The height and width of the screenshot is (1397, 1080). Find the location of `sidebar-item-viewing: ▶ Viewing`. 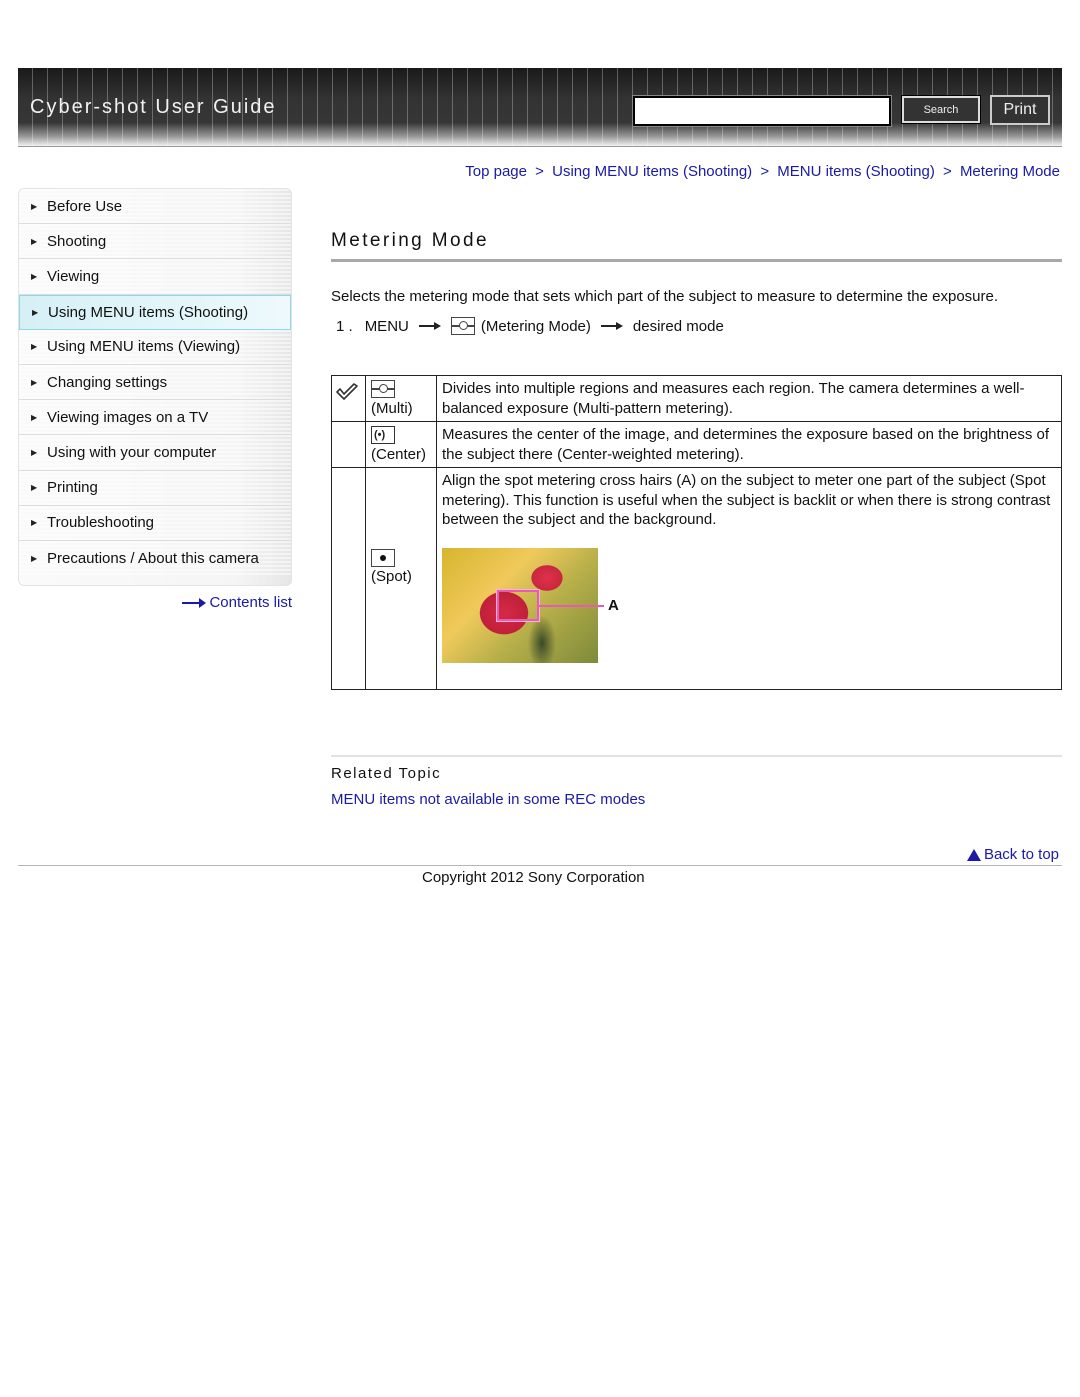

sidebar-item-viewing: ▶ Viewing is located at coordinates (155, 277).